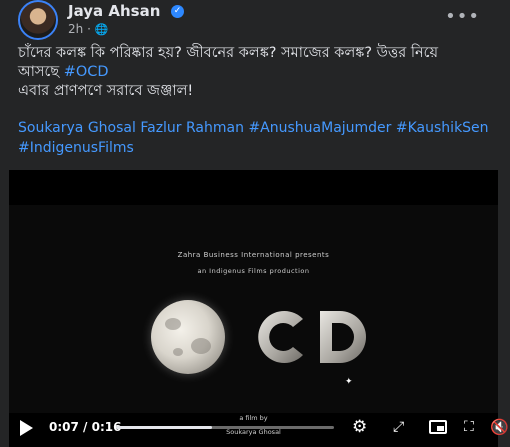  I want to click on verified-badge-icon: ✓, so click(177, 11).